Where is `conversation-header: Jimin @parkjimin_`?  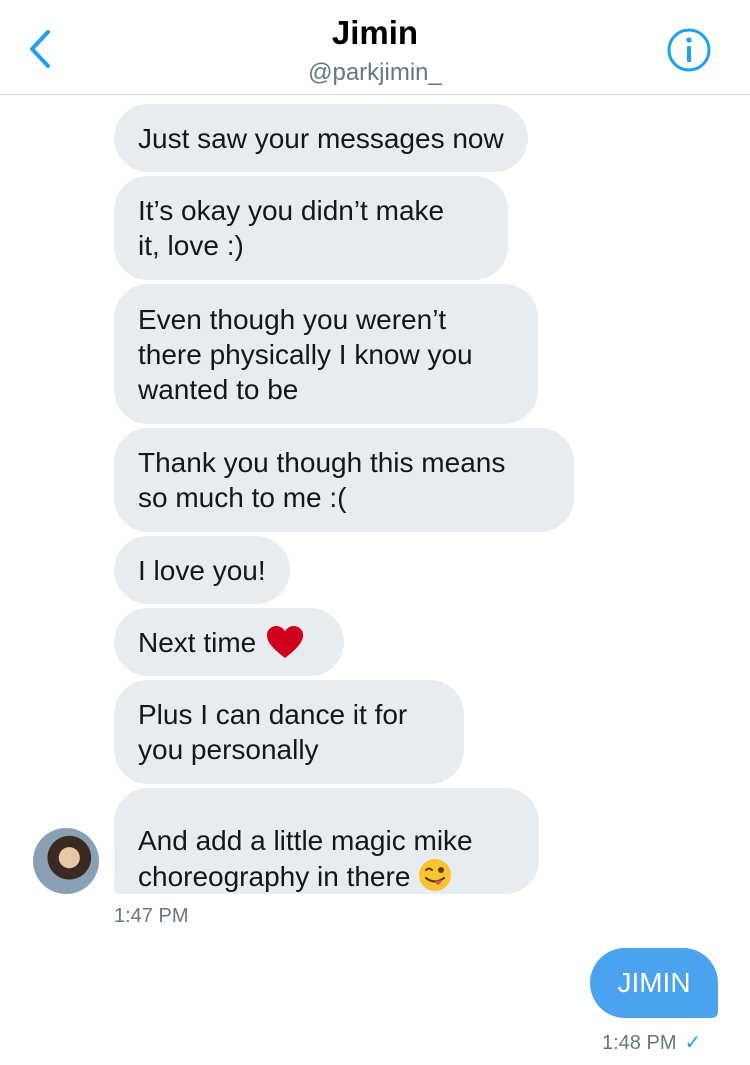
conversation-header: Jimin @parkjimin_ is located at coordinates (375, 47).